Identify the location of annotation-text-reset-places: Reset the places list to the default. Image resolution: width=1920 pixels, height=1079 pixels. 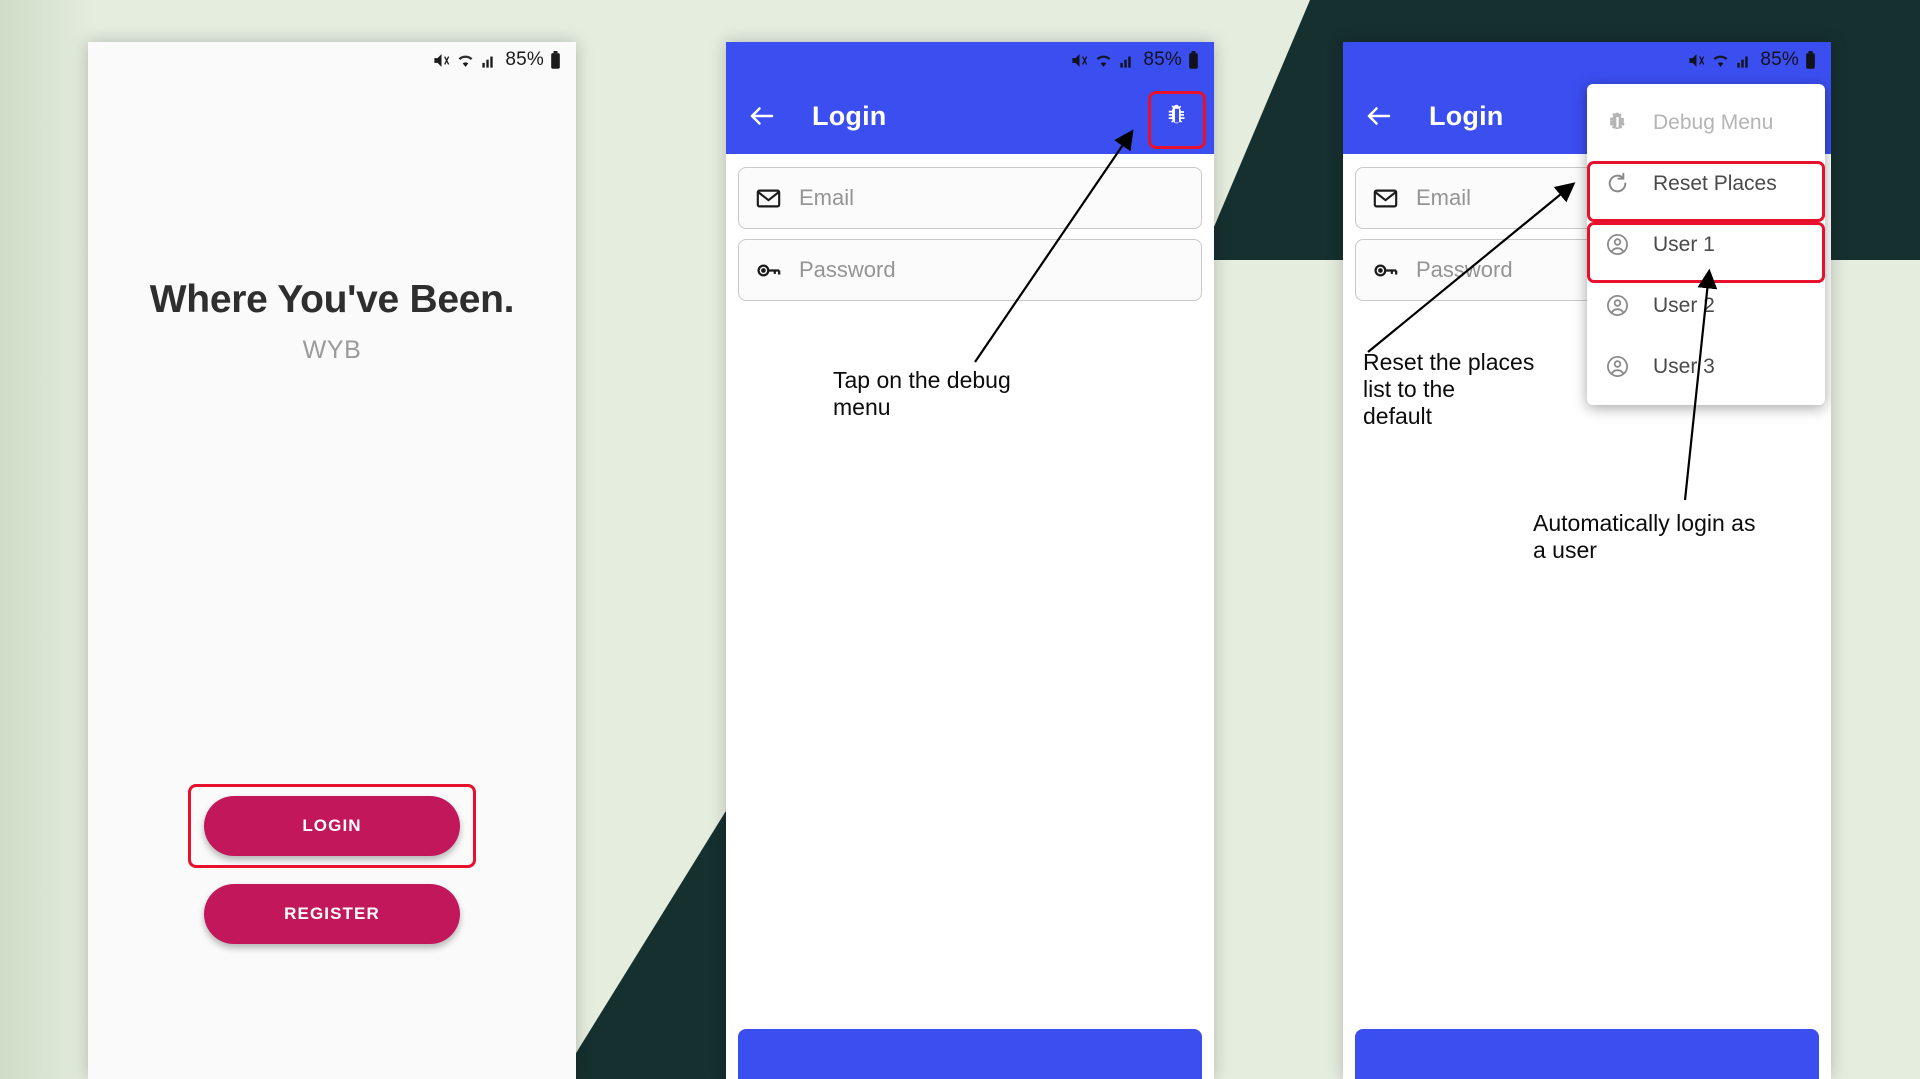
(1449, 389).